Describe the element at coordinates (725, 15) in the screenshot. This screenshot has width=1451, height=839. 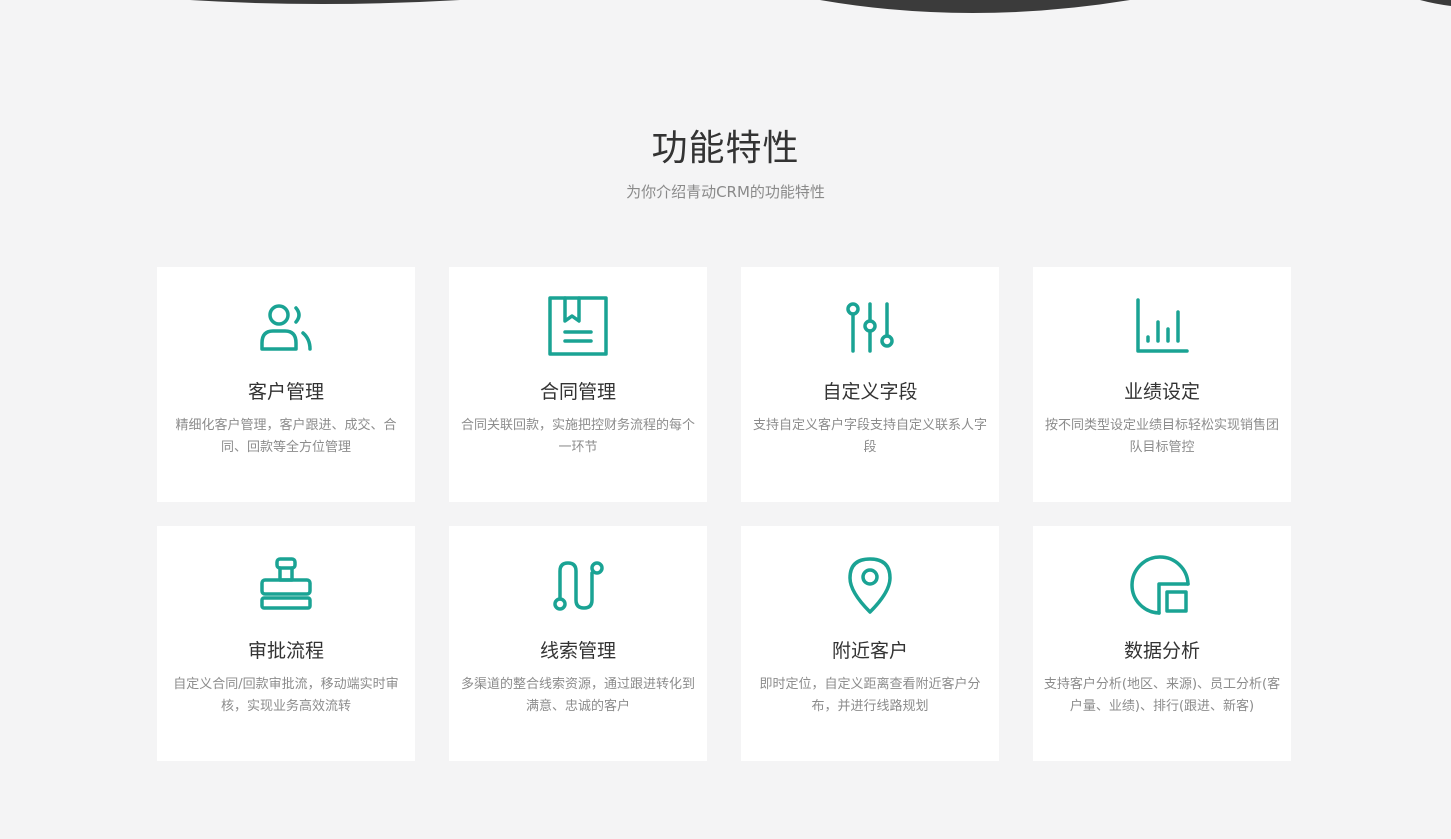
I see `top-decoration` at that location.